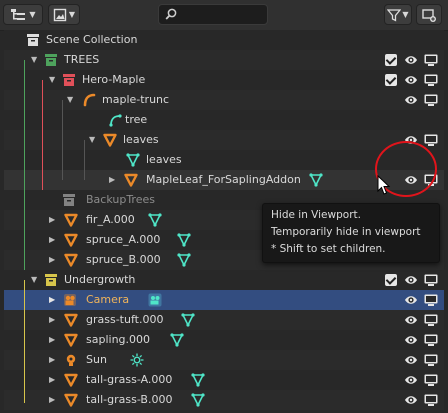 The height and width of the screenshot is (413, 448). Describe the element at coordinates (224, 60) in the screenshot. I see `tree-row-trees: ▼ TREES` at that location.